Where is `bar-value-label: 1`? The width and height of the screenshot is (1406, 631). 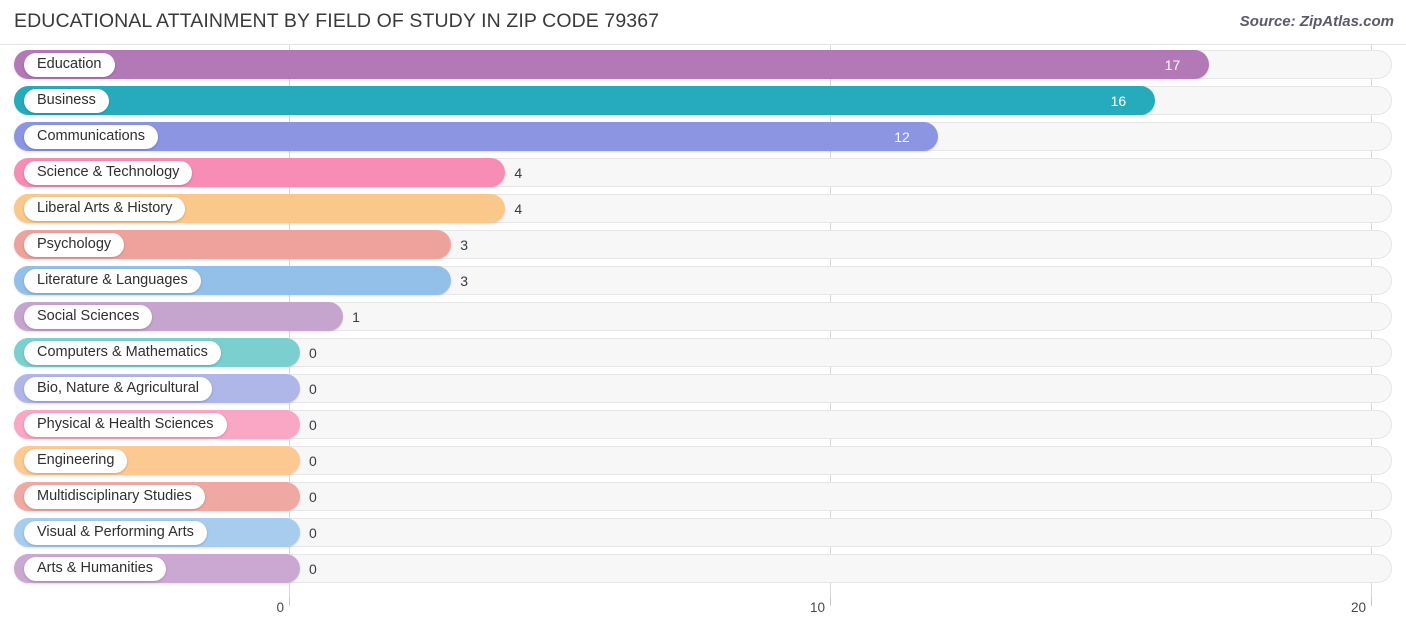 bar-value-label: 1 is located at coordinates (356, 316).